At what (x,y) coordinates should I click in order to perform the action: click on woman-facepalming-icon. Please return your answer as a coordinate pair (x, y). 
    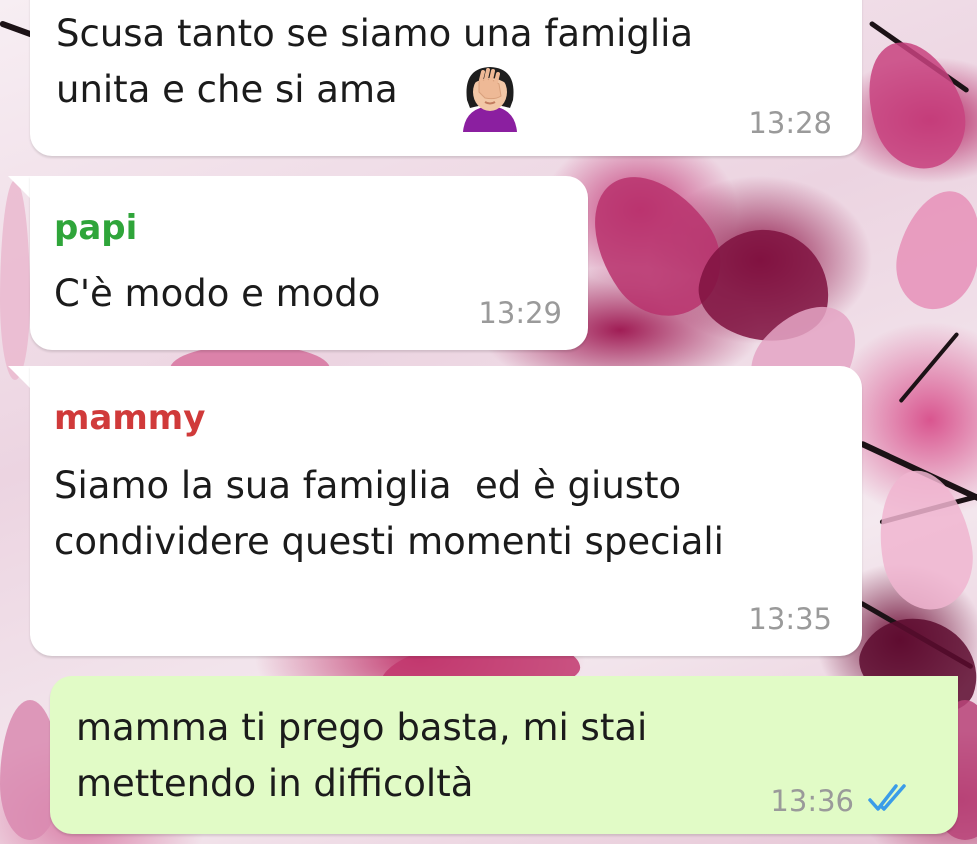
    Looking at the image, I should click on (490, 97).